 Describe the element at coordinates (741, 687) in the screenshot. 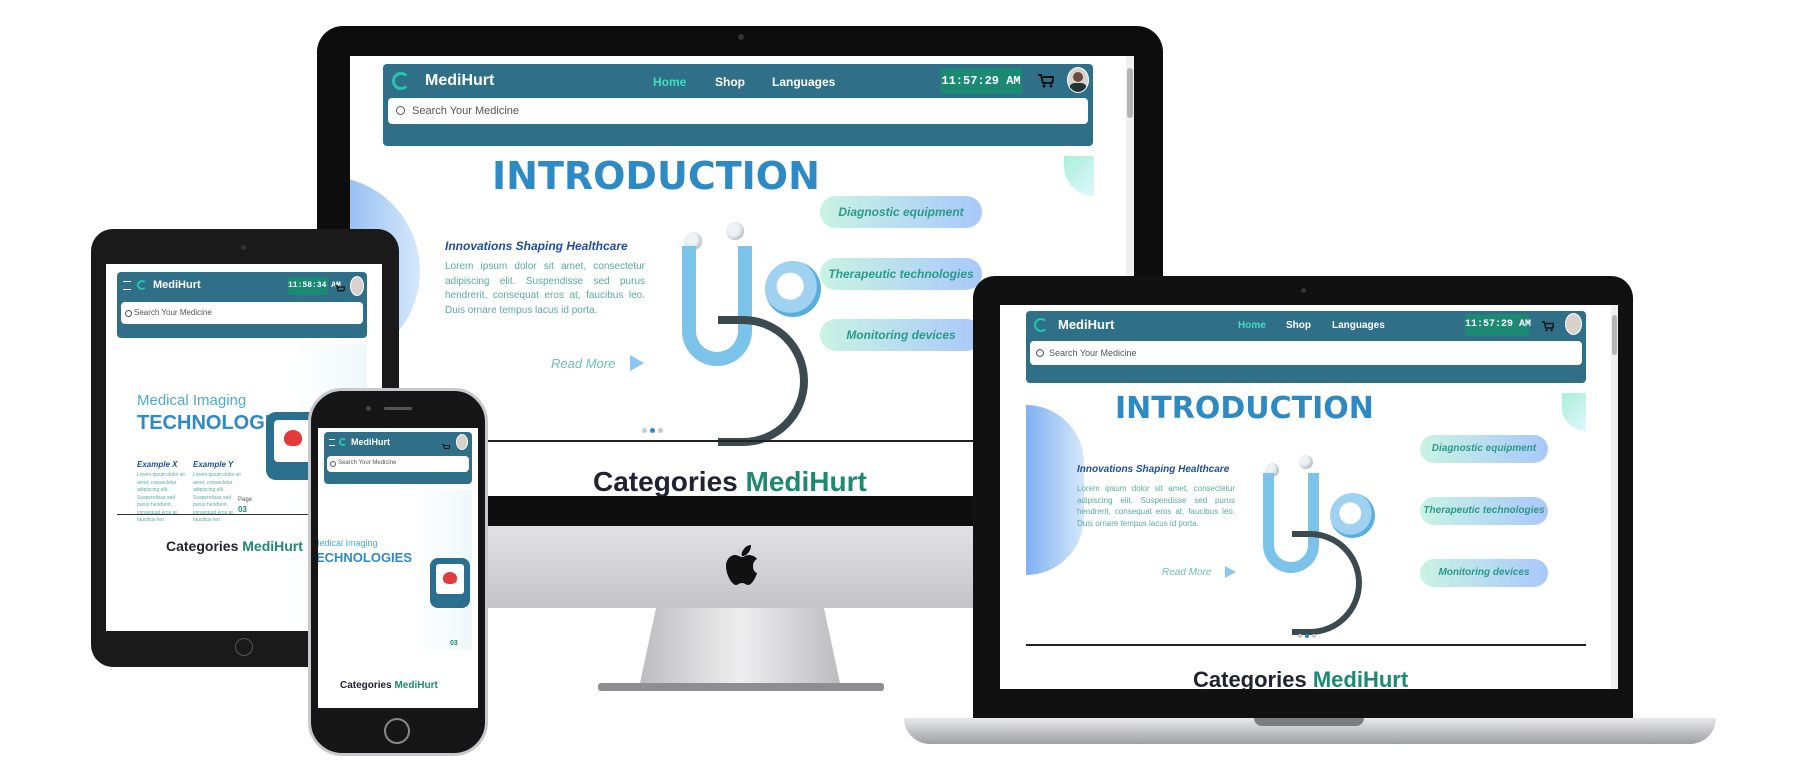

I see `imac-stand-base` at that location.